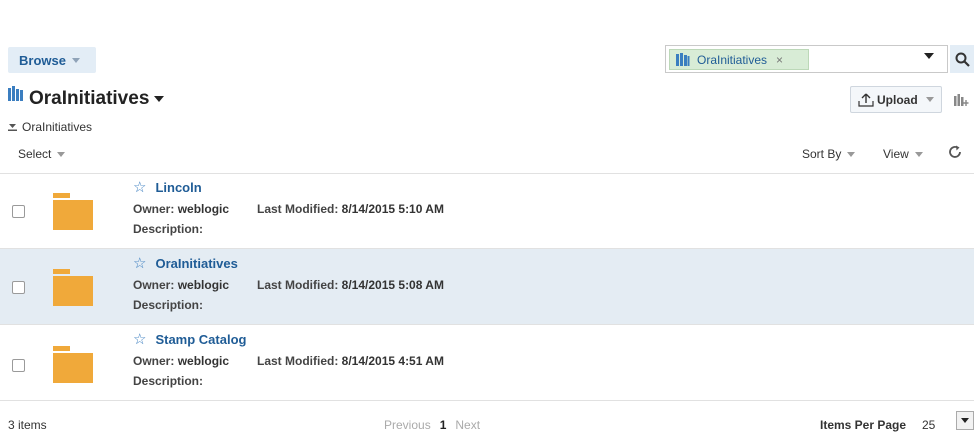 This screenshot has height=433, width=974. I want to click on select-label: Select, so click(35, 154).